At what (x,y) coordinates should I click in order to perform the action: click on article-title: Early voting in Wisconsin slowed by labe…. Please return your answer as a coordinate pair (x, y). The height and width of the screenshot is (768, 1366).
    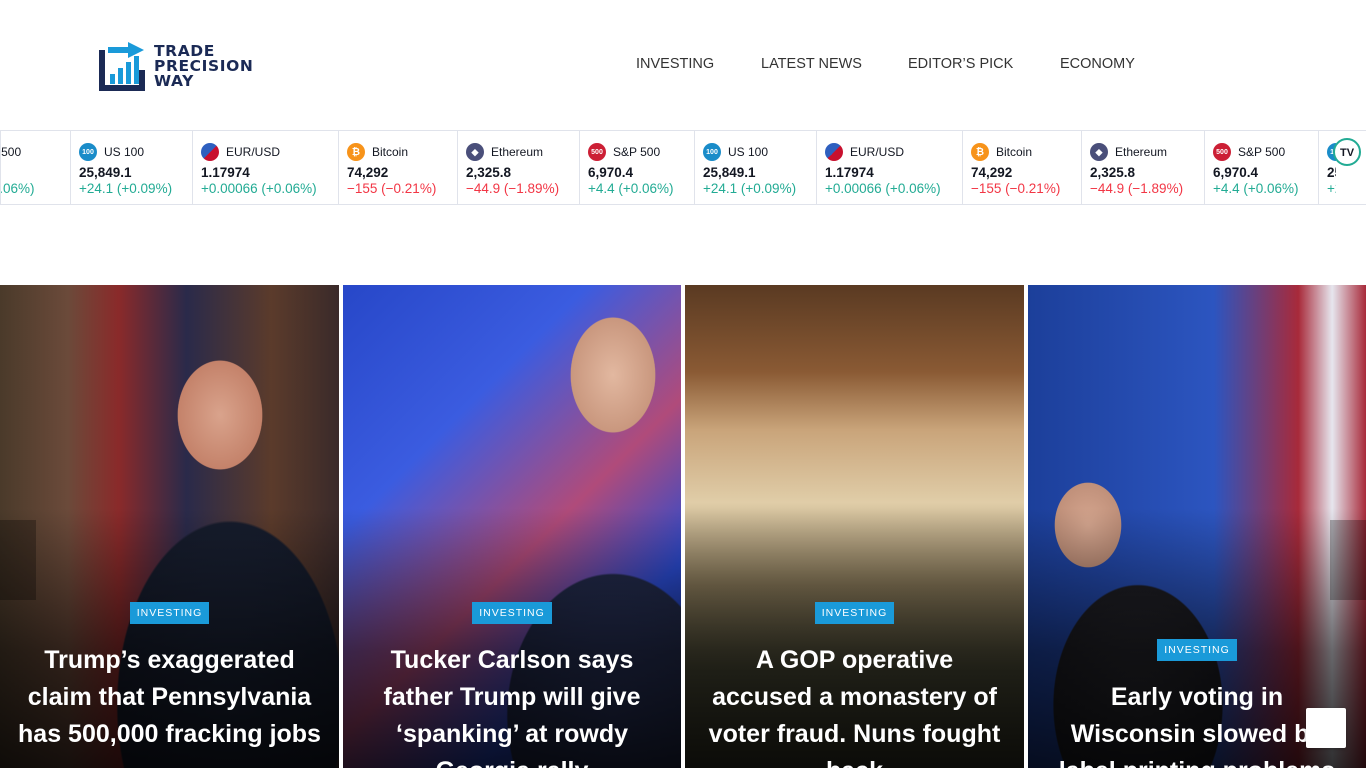
    Looking at the image, I should click on (1197, 723).